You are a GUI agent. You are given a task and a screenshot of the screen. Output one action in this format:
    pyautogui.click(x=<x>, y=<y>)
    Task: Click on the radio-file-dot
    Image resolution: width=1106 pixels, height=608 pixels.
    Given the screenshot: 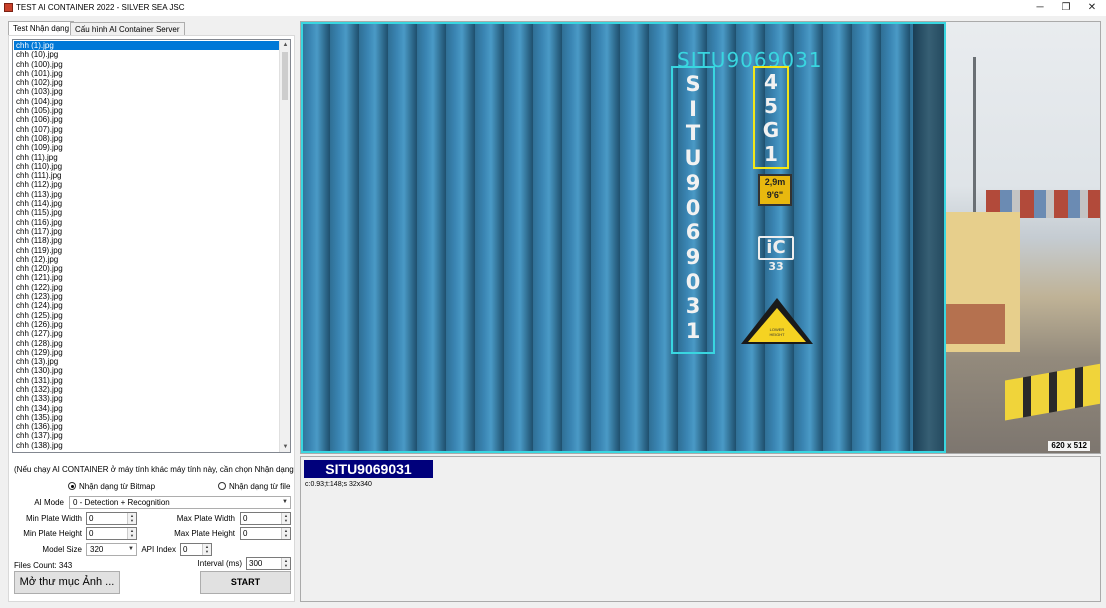 What is the action you would take?
    pyautogui.click(x=222, y=486)
    